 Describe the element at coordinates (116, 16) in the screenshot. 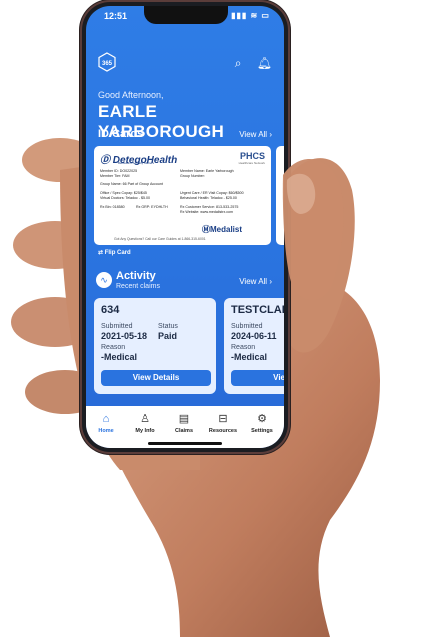

I see `status-time: 12:51` at that location.